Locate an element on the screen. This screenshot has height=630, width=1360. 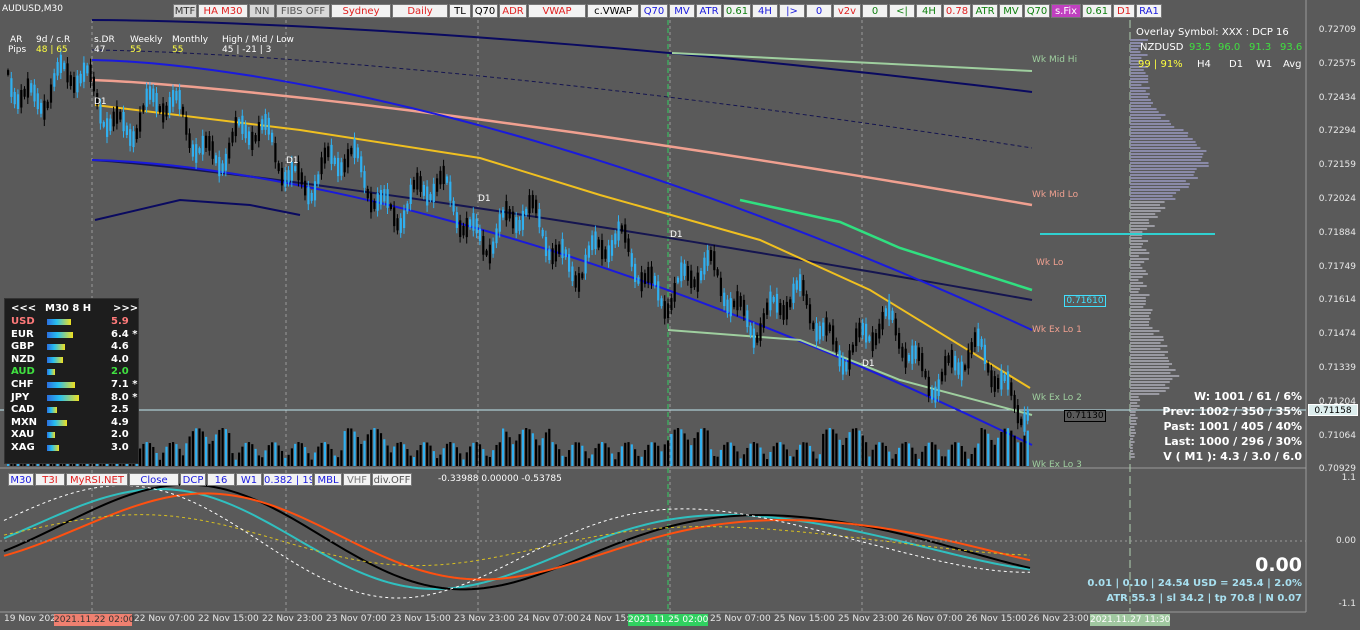
toolbar-button-0-19: 0 is located at coordinates (875, 11).